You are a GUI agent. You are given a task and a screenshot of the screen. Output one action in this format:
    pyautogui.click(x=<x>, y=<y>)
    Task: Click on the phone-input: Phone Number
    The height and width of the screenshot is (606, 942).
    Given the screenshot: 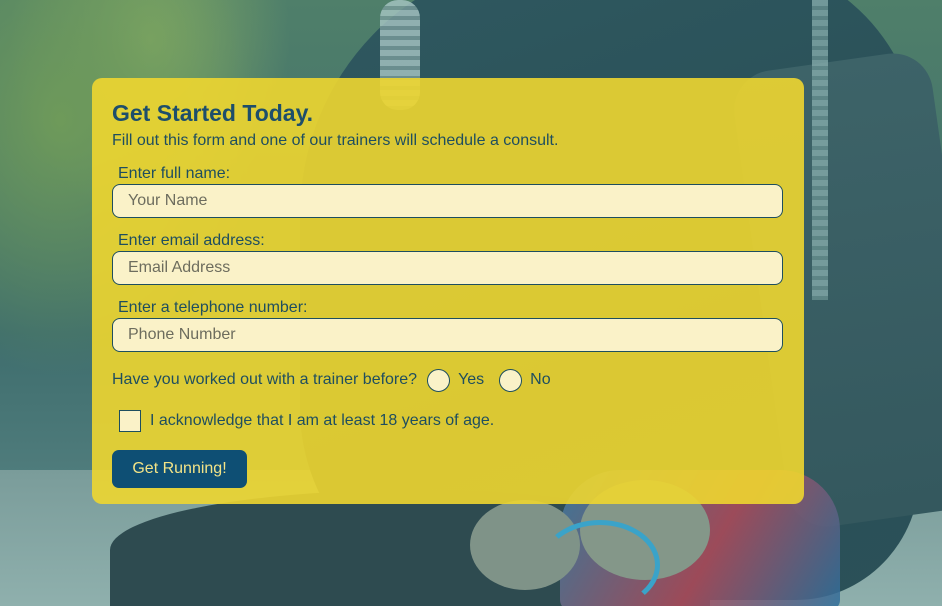 What is the action you would take?
    pyautogui.click(x=447, y=335)
    